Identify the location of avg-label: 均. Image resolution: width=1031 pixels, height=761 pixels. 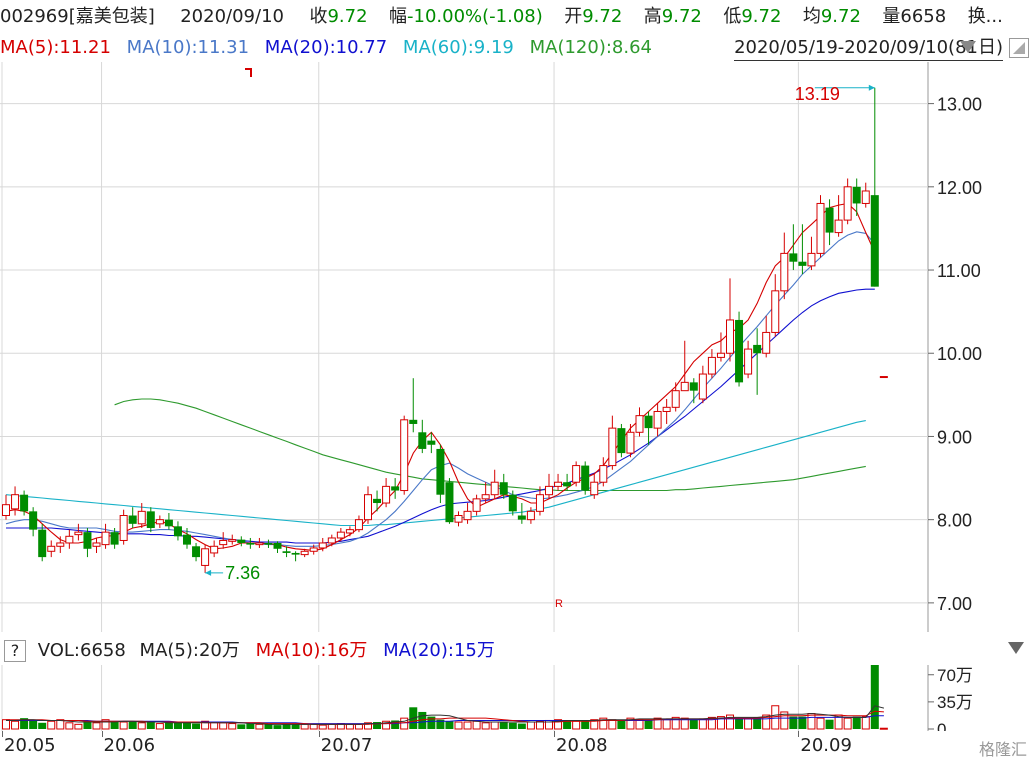
(811, 16).